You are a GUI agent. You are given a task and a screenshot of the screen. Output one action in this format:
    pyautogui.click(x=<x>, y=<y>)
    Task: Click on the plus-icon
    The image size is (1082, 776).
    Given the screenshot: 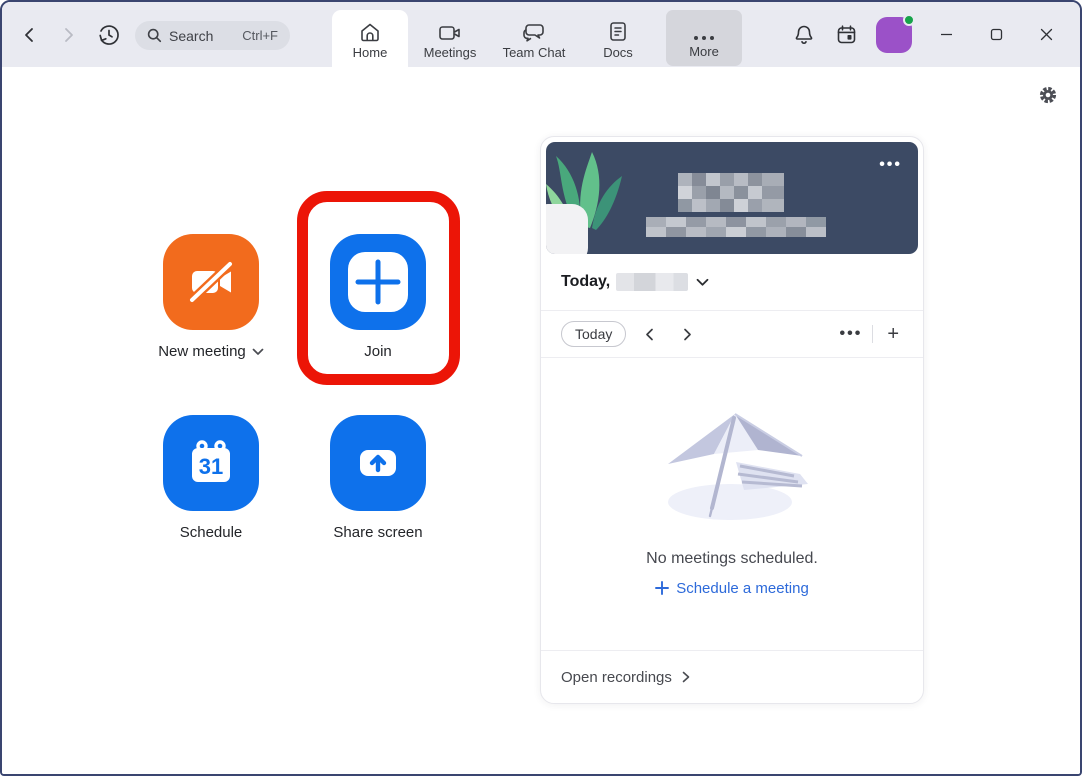 What is the action you would take?
    pyautogui.click(x=662, y=588)
    